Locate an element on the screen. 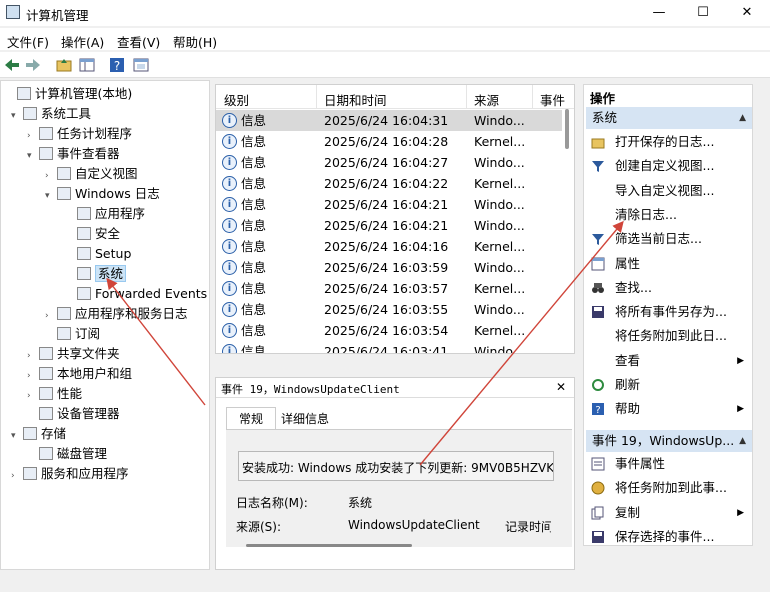 The width and height of the screenshot is (770, 592). tree-node-label: Setup is located at coordinates (113, 253).